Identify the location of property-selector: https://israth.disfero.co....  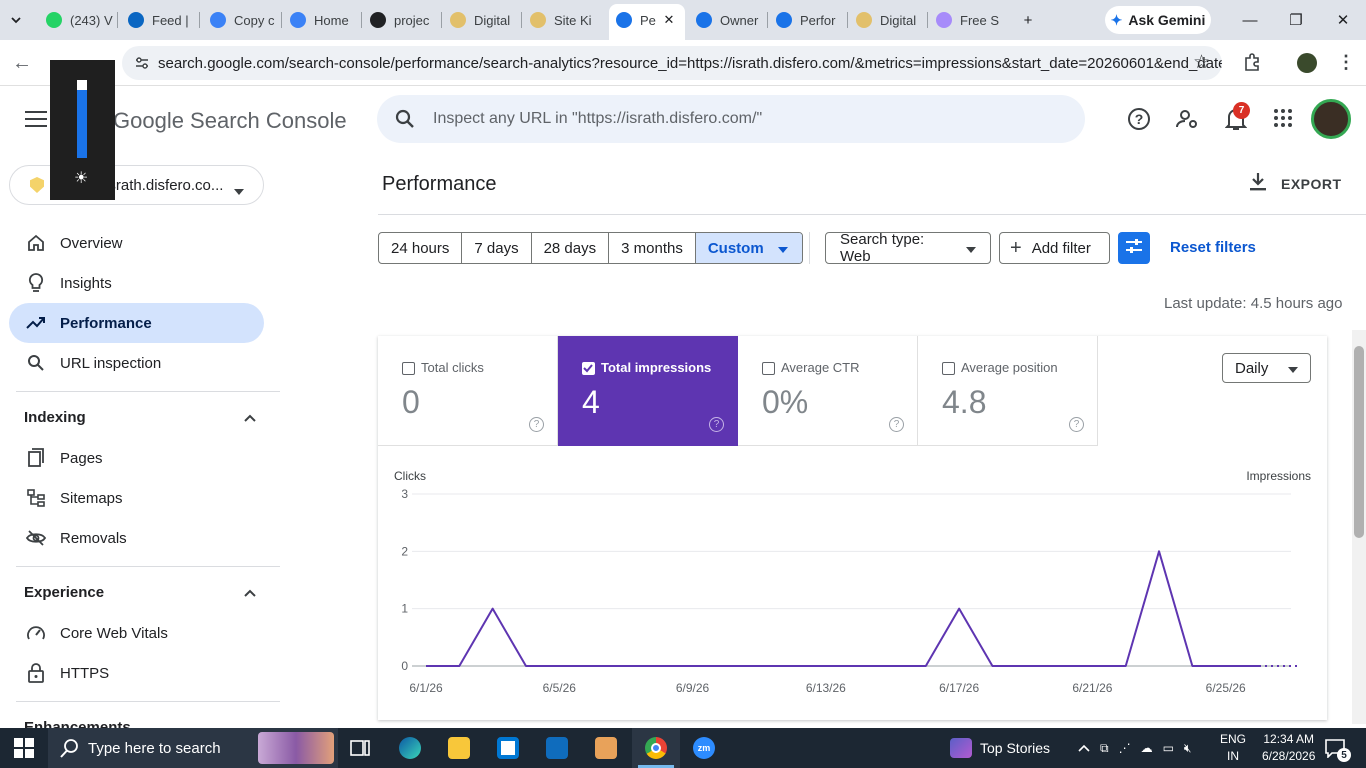
(136, 185).